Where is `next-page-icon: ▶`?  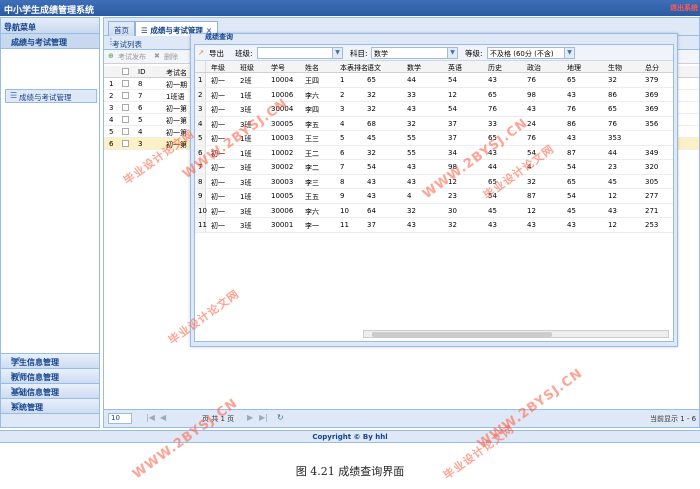 next-page-icon: ▶ is located at coordinates (250, 417).